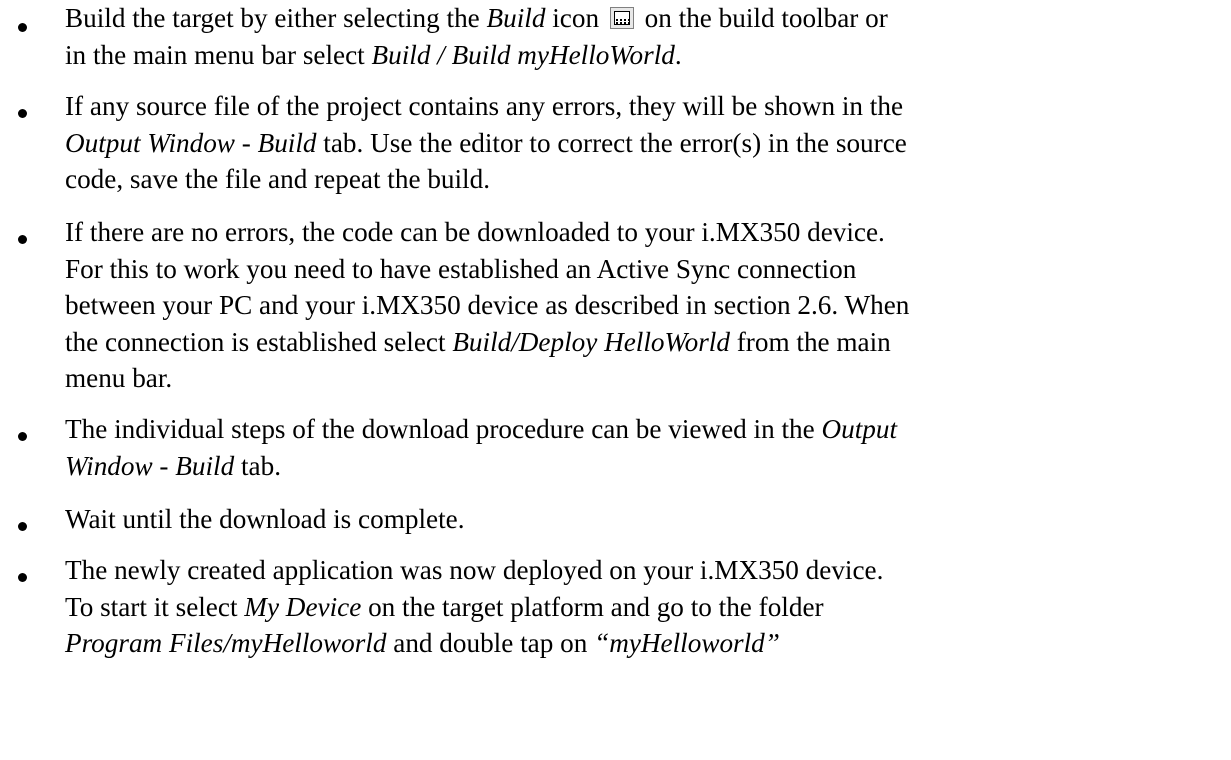 This screenshot has width=1231, height=760. I want to click on italic-term: Window, so click(109, 465).